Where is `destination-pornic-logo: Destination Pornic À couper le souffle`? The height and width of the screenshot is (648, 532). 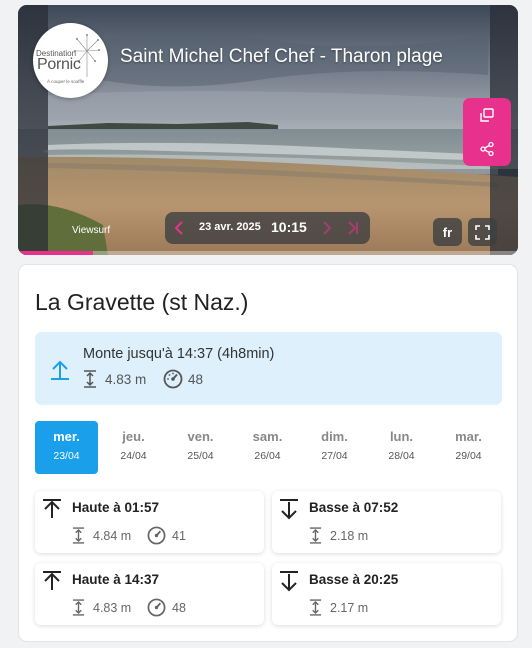
destination-pornic-logo: Destination Pornic À couper le souffle is located at coordinates (70, 60).